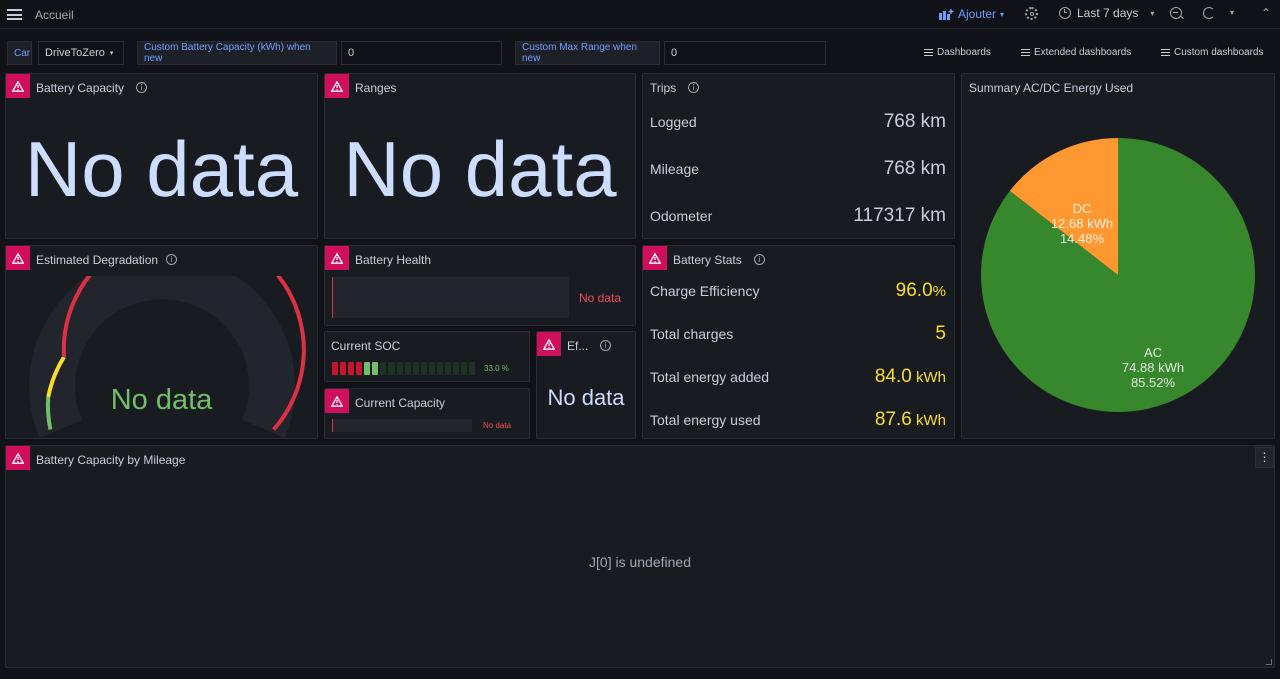  What do you see at coordinates (940, 334) in the screenshot?
I see `battery-stat-value: 5` at bounding box center [940, 334].